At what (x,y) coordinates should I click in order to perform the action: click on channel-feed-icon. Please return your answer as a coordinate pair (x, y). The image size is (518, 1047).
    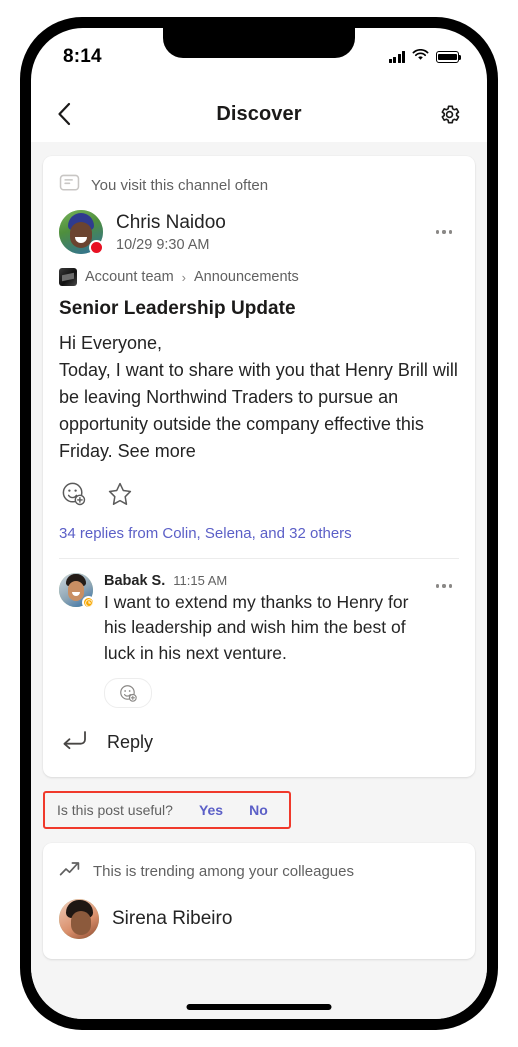
    Looking at the image, I should click on (69, 185).